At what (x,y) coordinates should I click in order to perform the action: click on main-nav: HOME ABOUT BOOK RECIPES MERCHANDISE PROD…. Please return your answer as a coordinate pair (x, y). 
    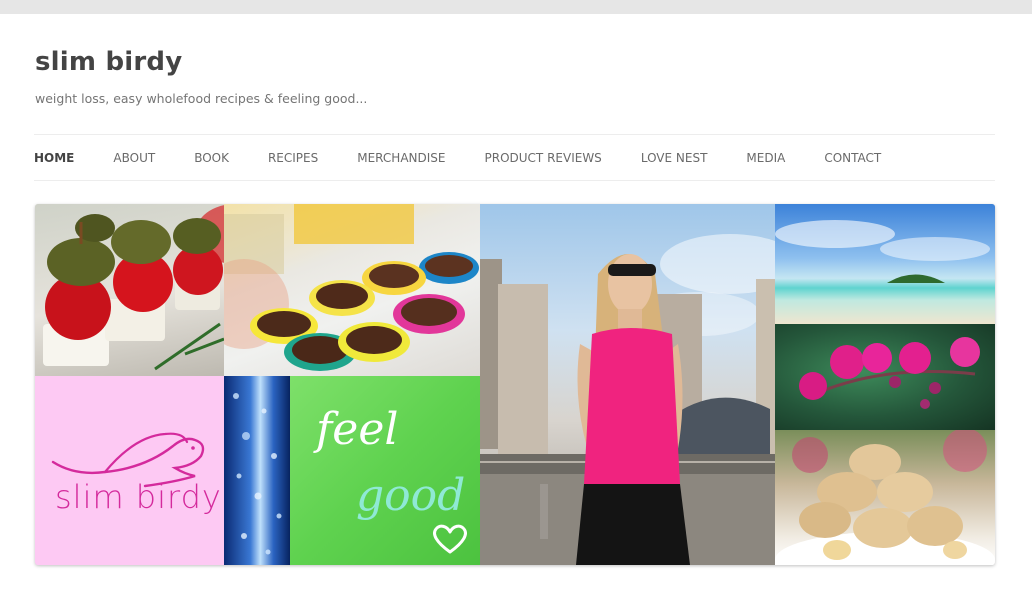
    Looking at the image, I should click on (514, 157).